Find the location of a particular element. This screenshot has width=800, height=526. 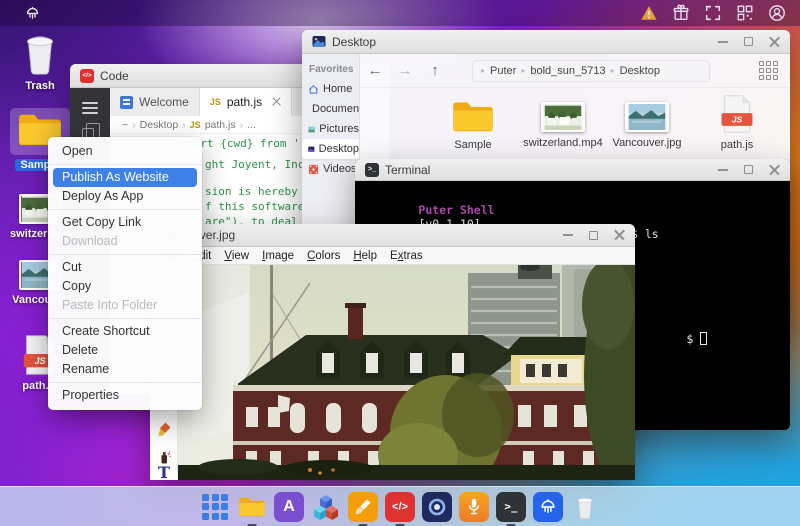

fullscreen-icon is located at coordinates (713, 13).